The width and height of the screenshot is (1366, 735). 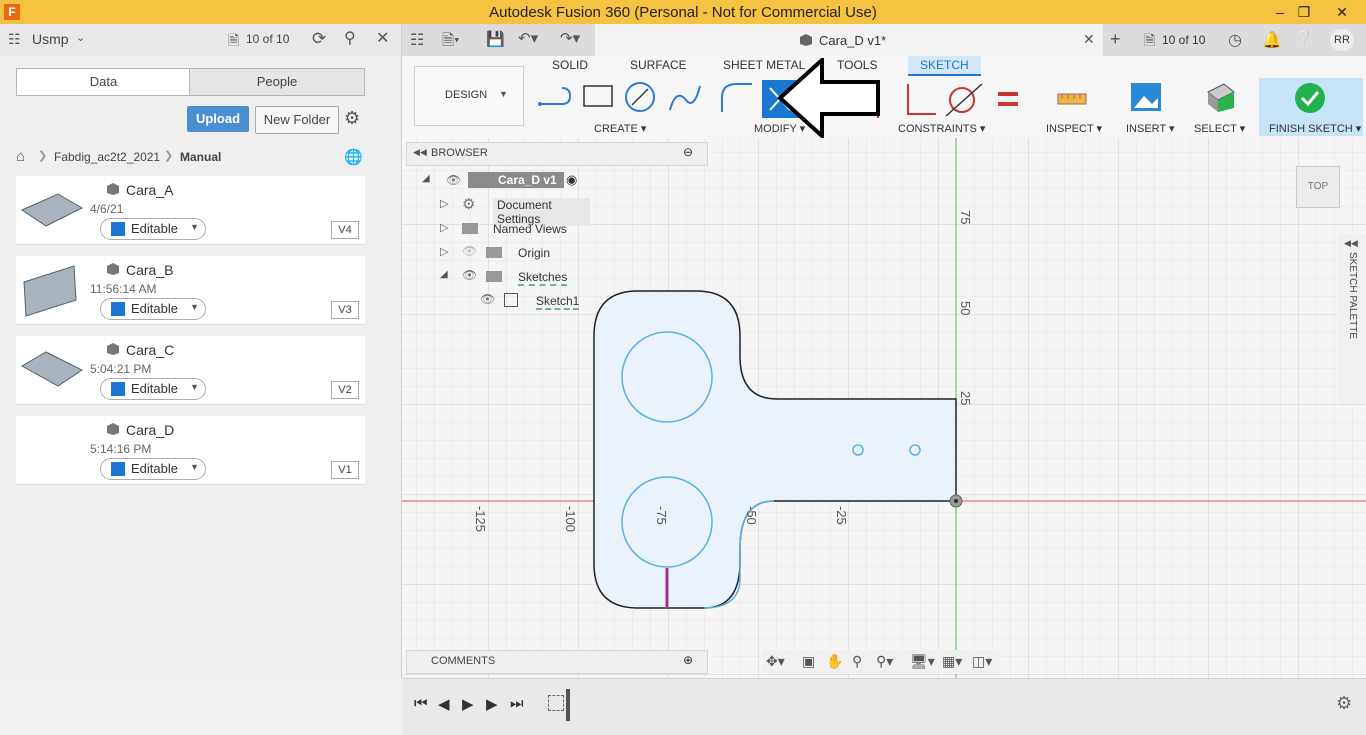 I want to click on add-comment-icon: ⊕, so click(x=688, y=660).